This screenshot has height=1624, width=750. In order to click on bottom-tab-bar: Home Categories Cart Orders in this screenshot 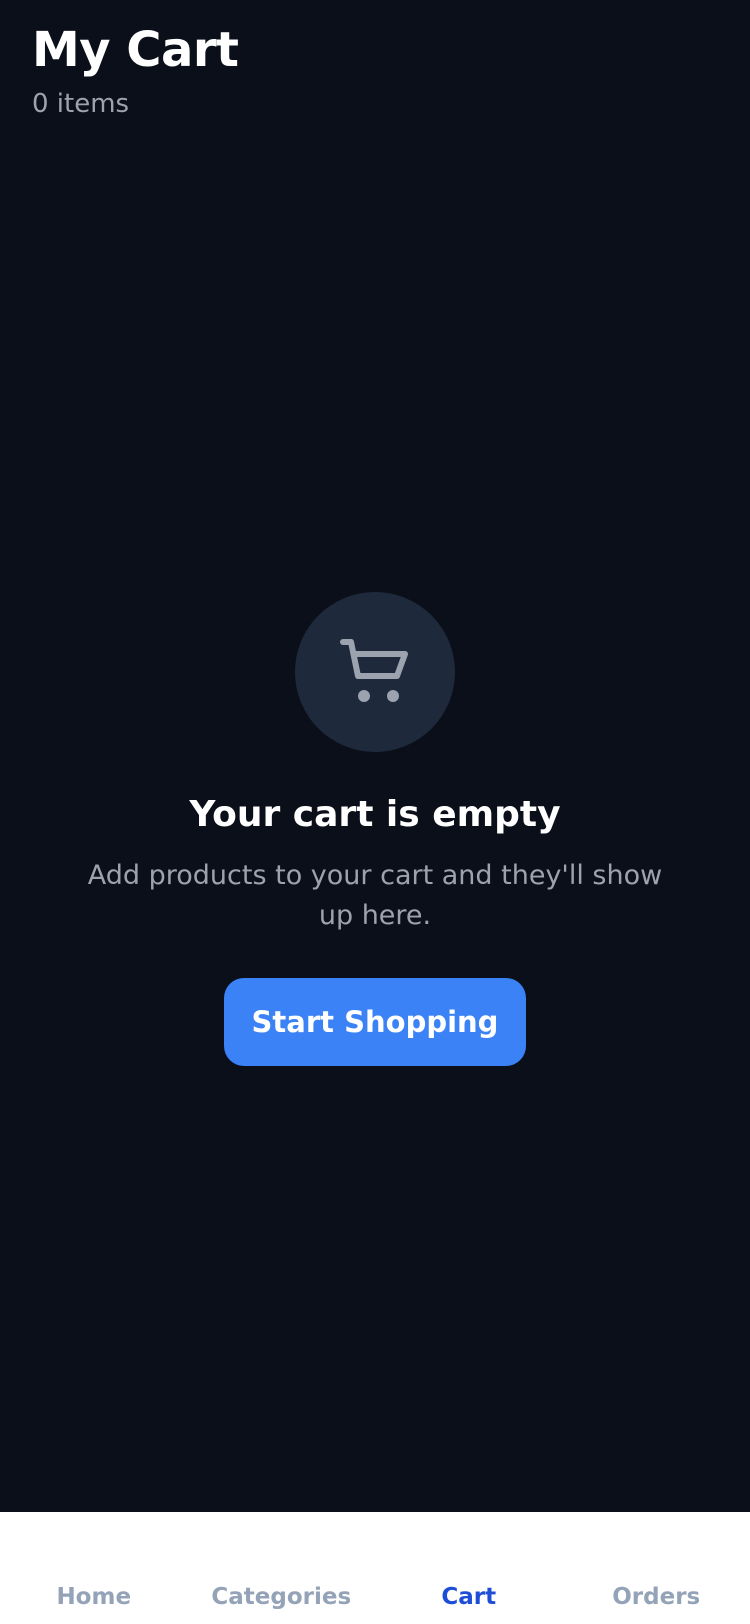, I will do `click(375, 1568)`.